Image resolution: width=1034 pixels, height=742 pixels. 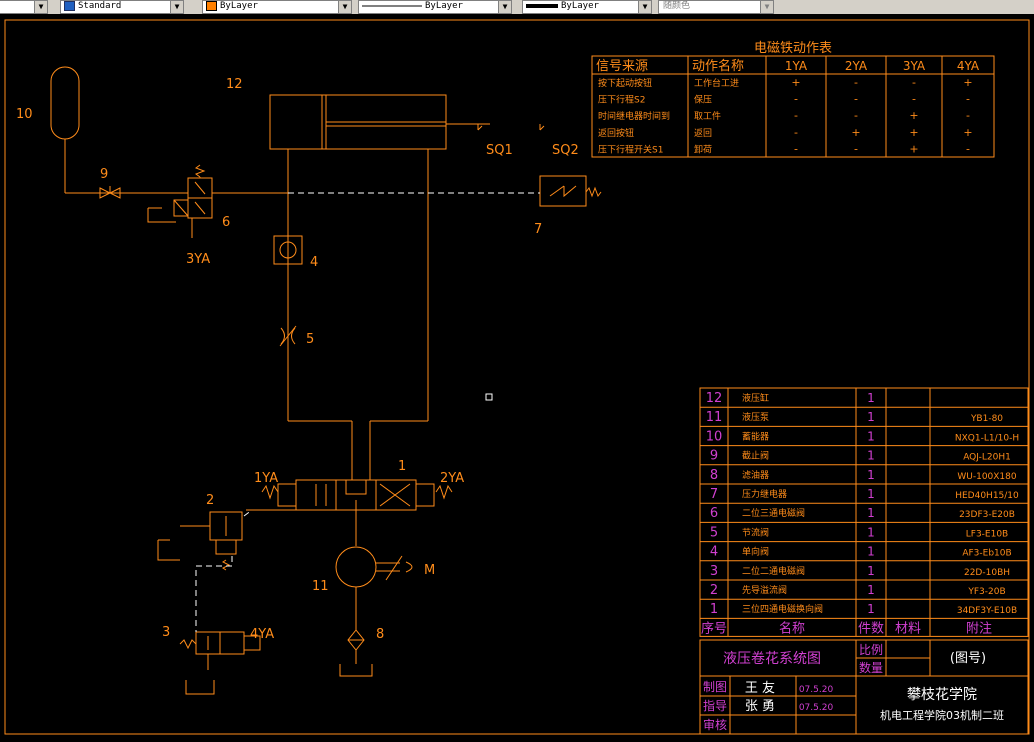 What do you see at coordinates (871, 667) in the screenshot?
I see `quantity-label: 数量` at bounding box center [871, 667].